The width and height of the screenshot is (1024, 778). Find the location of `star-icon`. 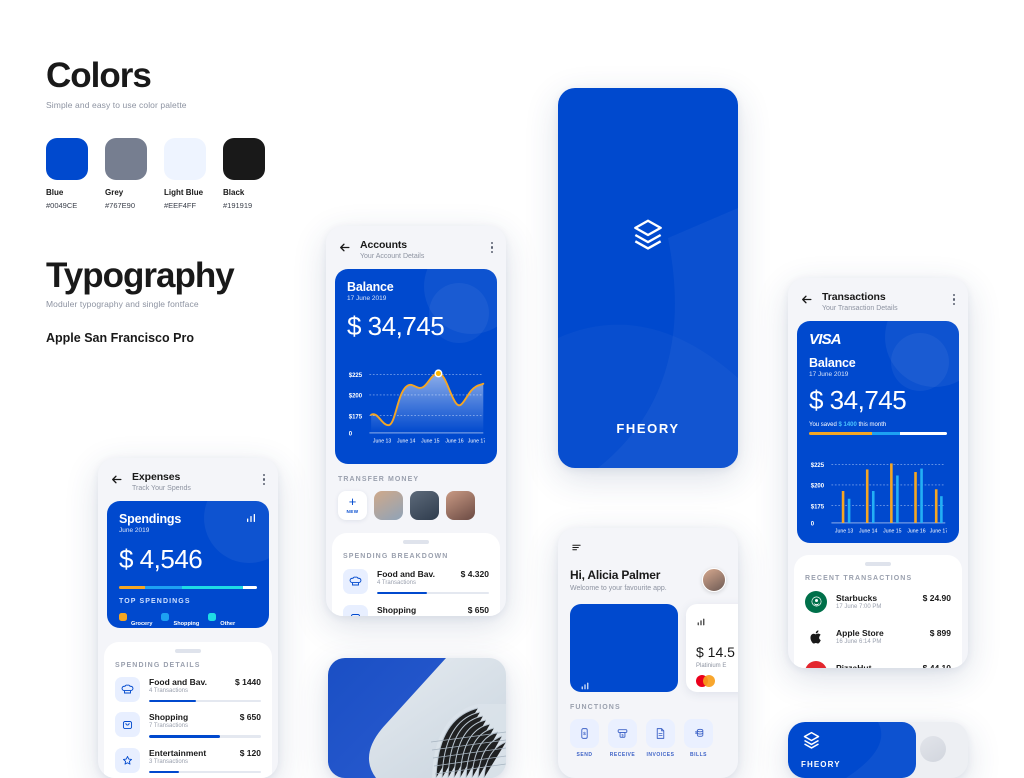

star-icon is located at coordinates (127, 760).